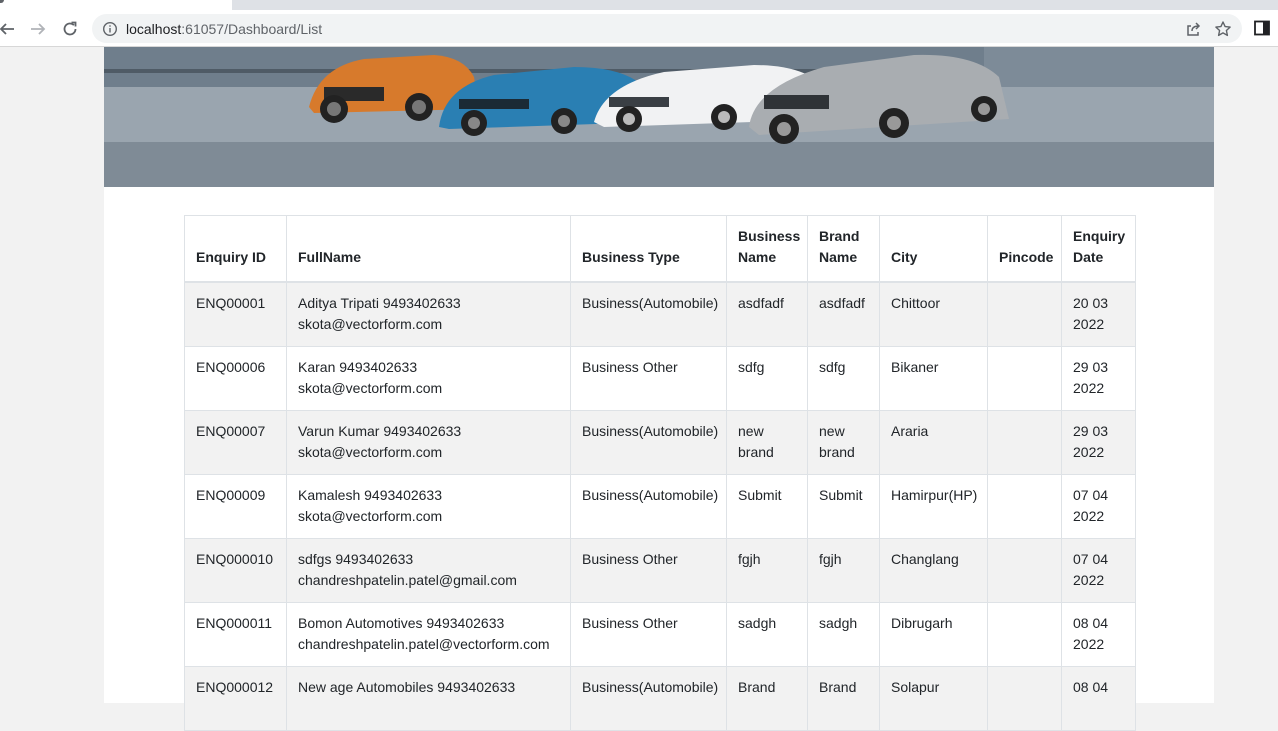  I want to click on email-text: chandreshpatelin.patel@gmail.com, so click(407, 579).